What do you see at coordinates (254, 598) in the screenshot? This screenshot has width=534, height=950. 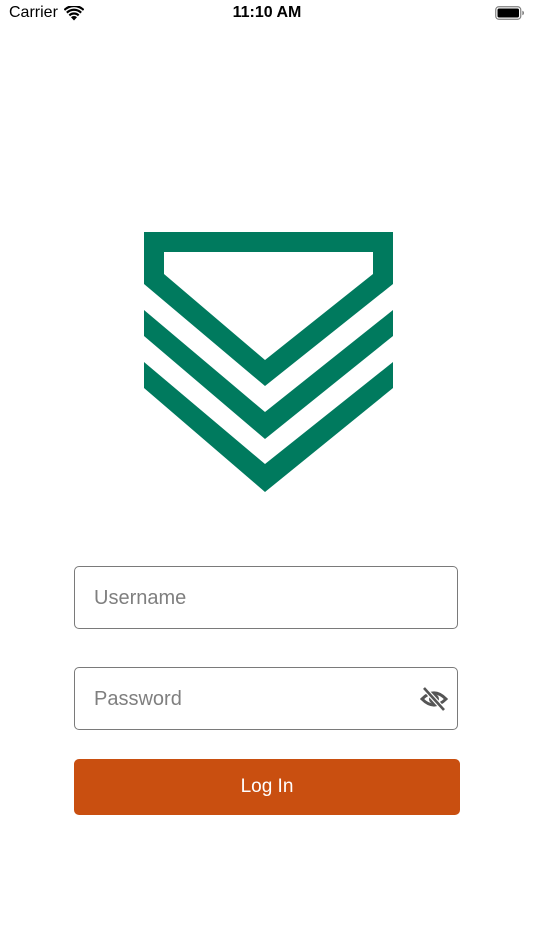 I see `username-input` at bounding box center [254, 598].